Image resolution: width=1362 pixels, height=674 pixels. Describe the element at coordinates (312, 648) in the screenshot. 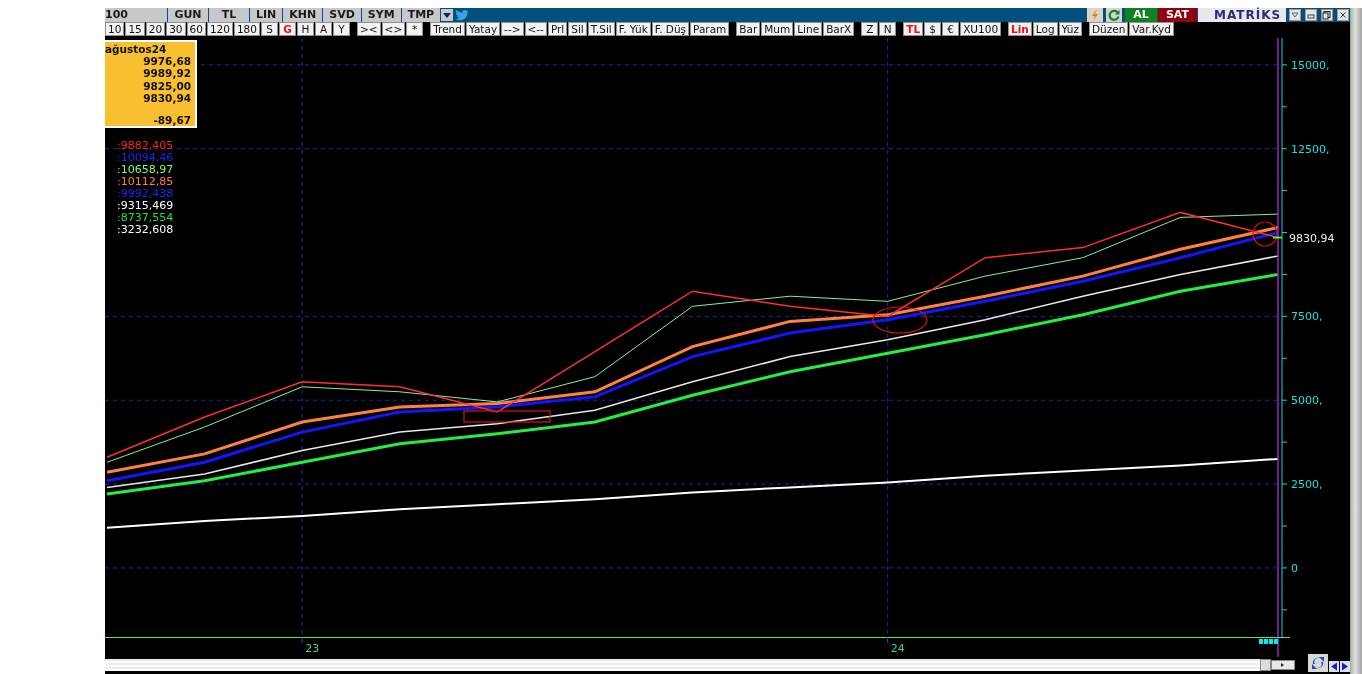

I see `axis-label: 23` at that location.